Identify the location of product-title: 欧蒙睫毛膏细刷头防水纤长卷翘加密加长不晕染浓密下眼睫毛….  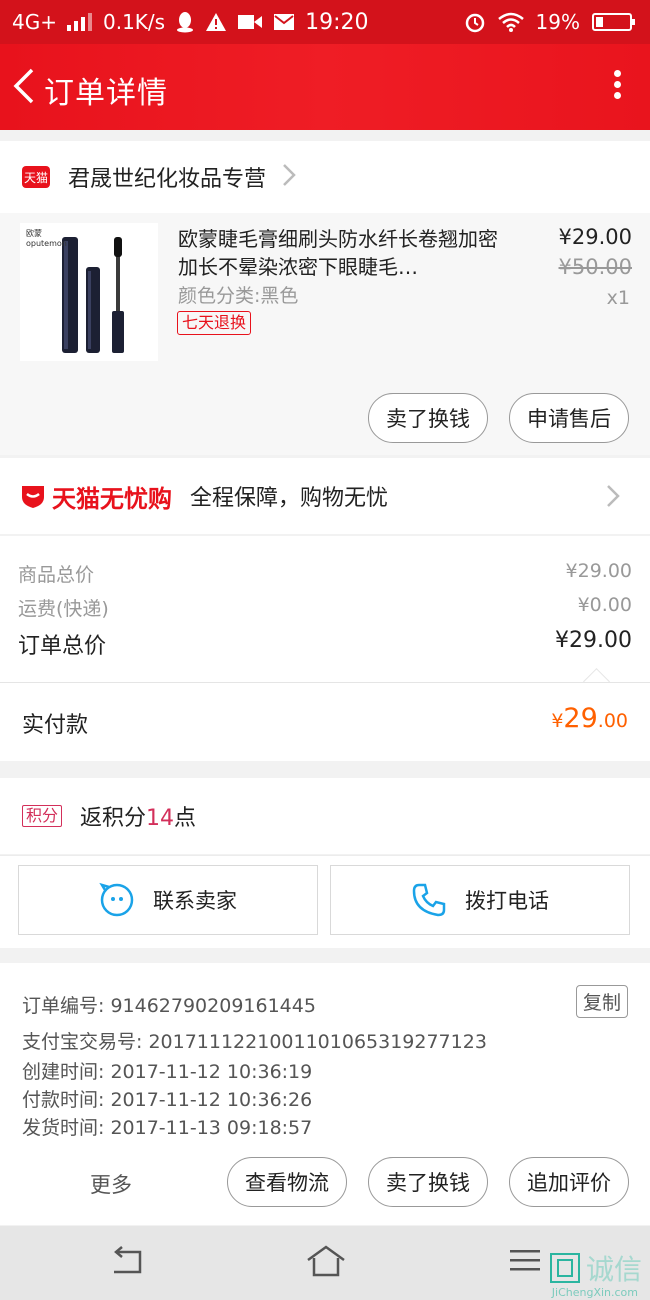
(338, 253).